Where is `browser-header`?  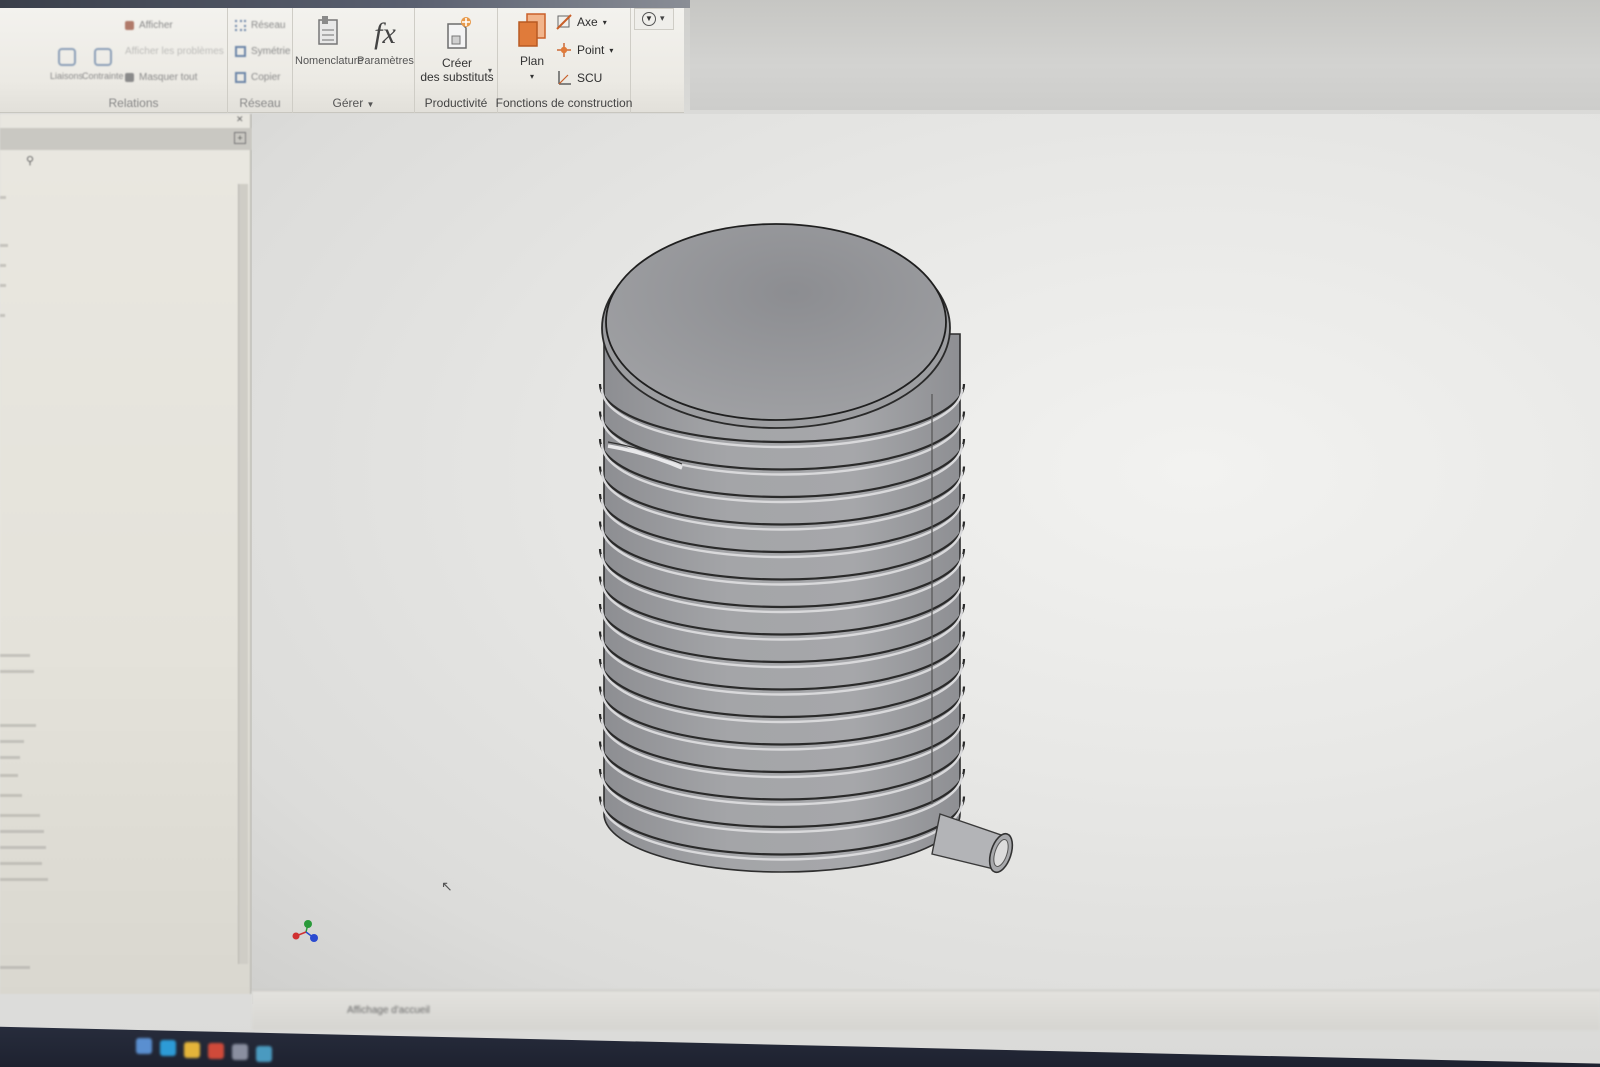 browser-header is located at coordinates (126, 139).